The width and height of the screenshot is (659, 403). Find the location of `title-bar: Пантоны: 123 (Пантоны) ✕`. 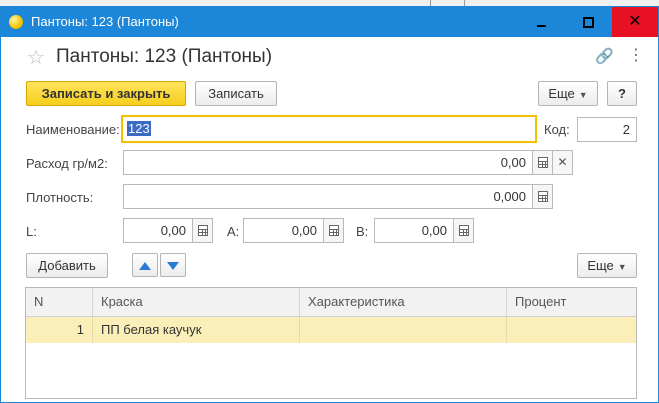

title-bar: Пантоны: 123 (Пантоны) ✕ is located at coordinates (329, 22).